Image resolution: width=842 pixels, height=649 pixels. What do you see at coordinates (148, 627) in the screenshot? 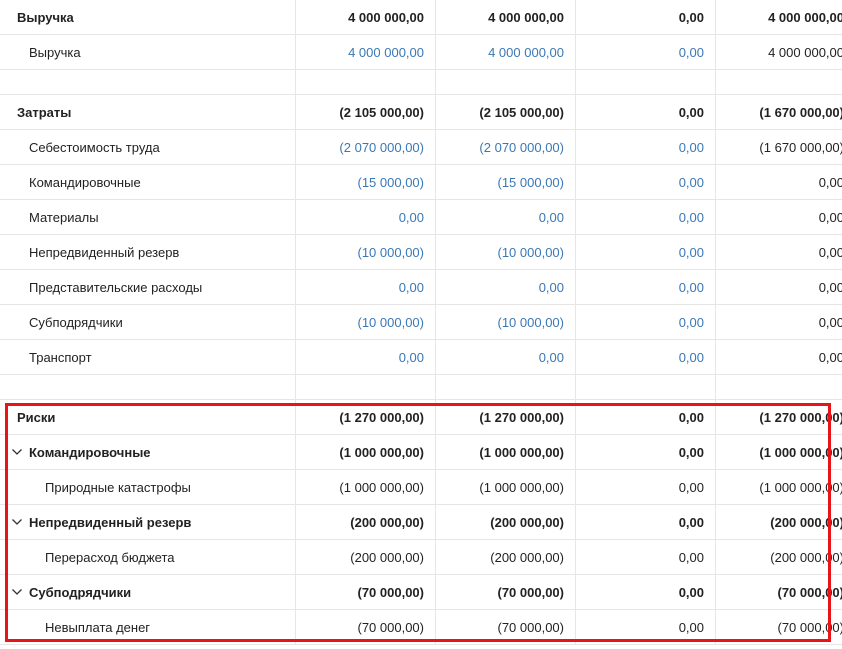
I see `row-label-cell: Невыплата денег` at bounding box center [148, 627].